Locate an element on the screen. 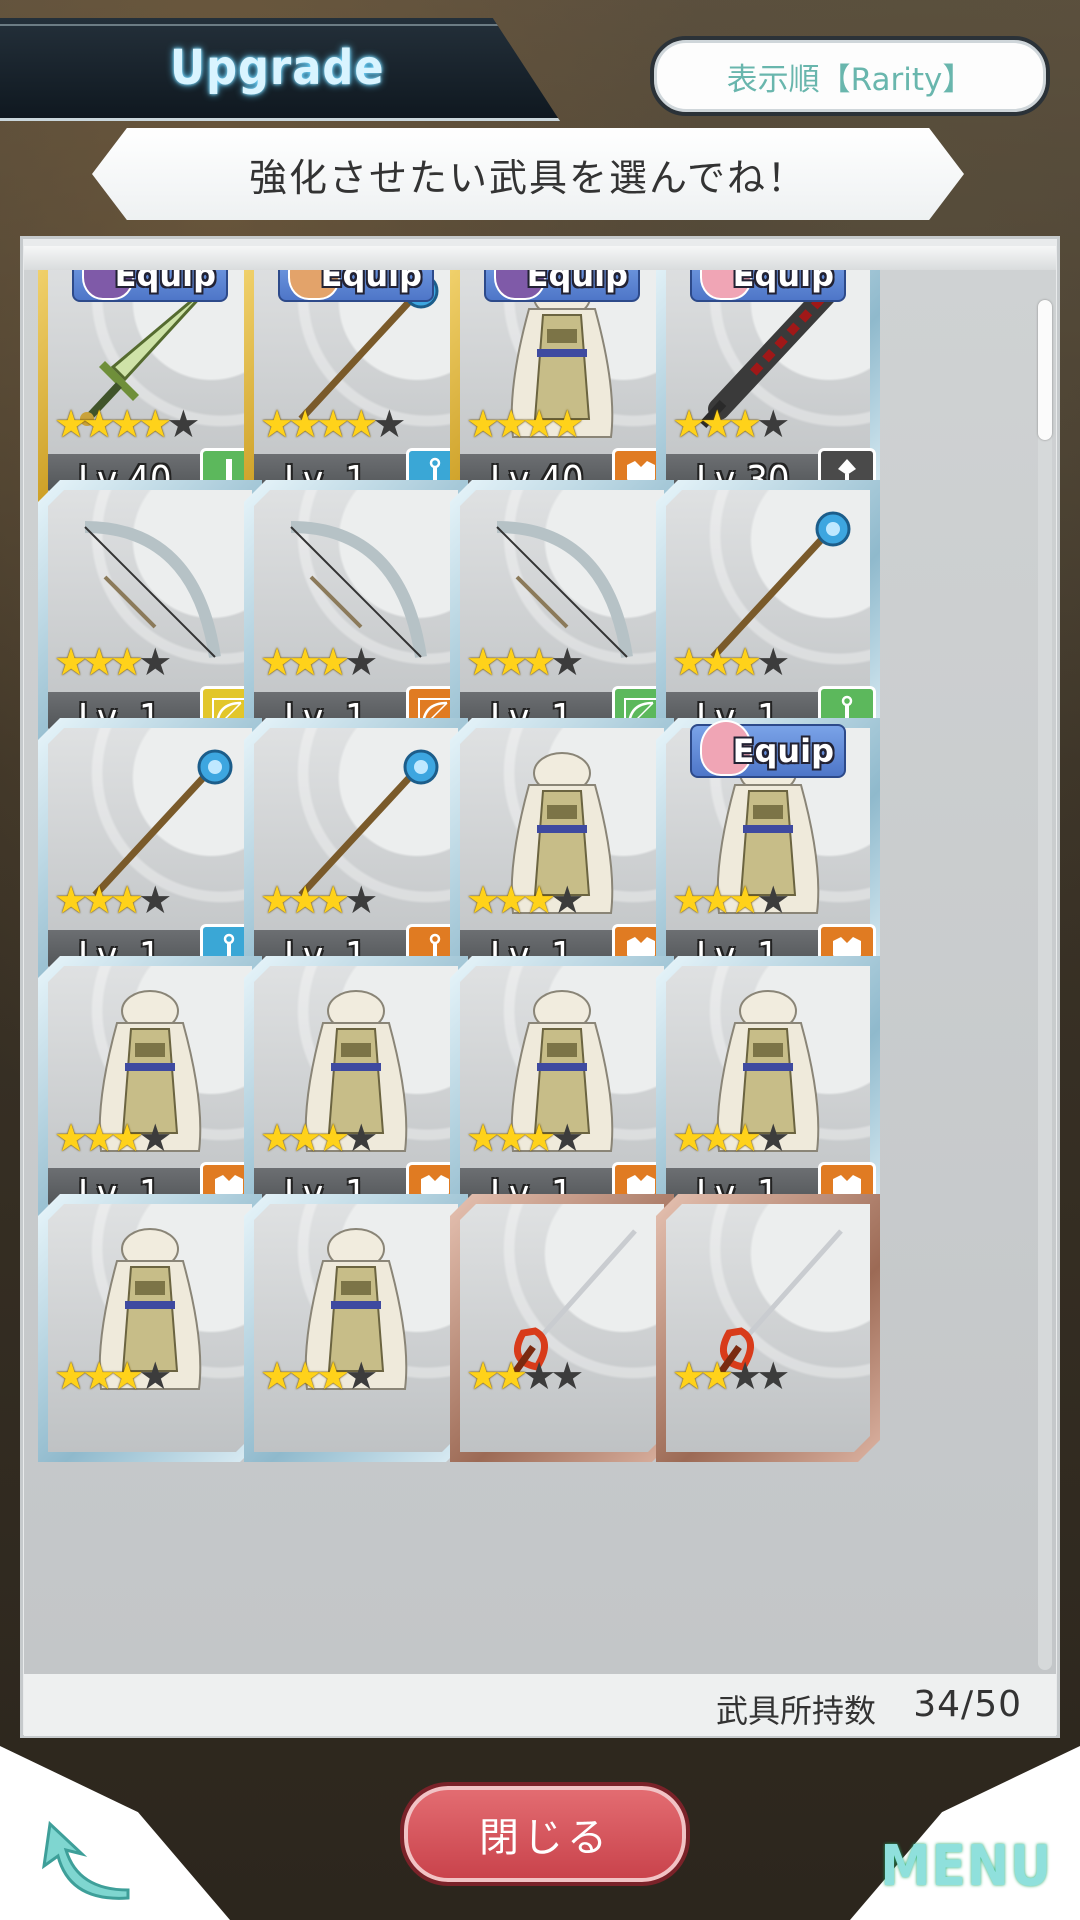 The height and width of the screenshot is (1920, 1080). inventory-count-bar: 武具所持数 34/50 is located at coordinates (540, 1705).